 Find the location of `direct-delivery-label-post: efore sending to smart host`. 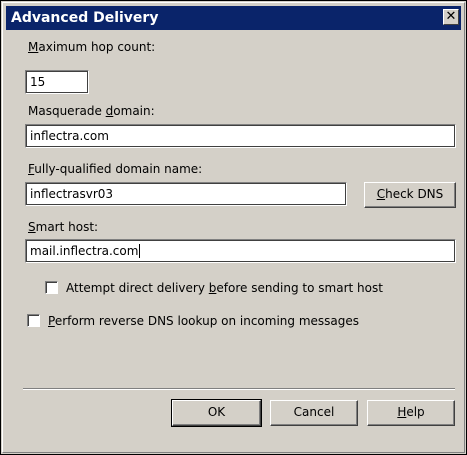

direct-delivery-label-post: efore sending to smart host is located at coordinates (299, 288).